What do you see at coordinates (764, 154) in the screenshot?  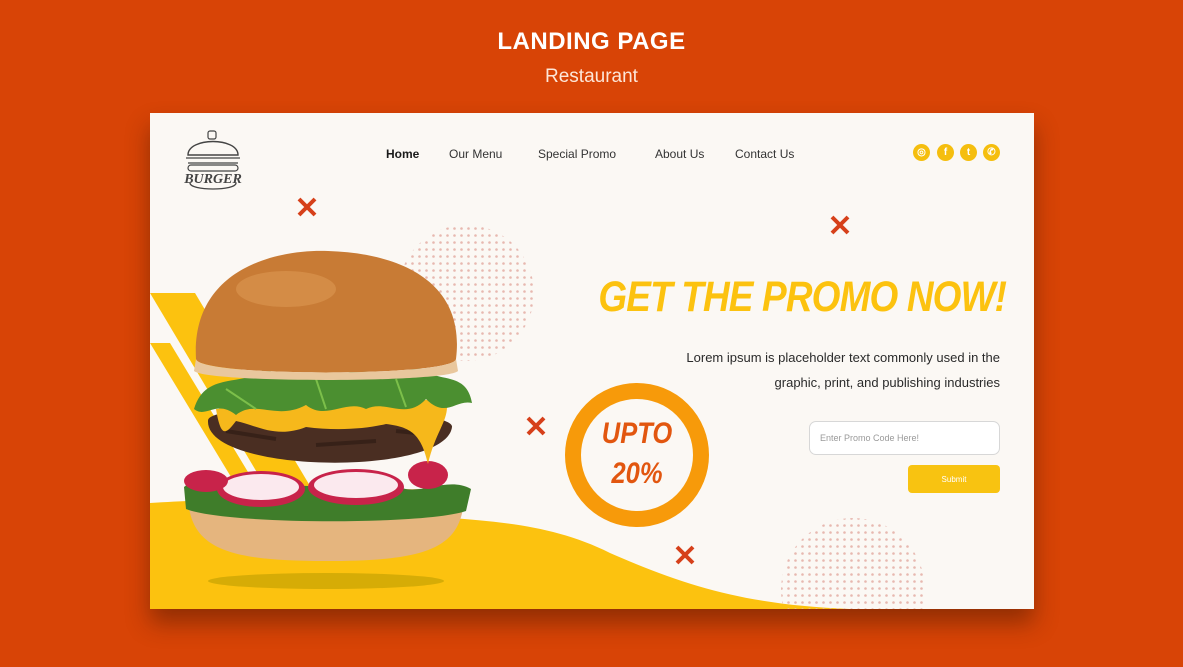 I see `nav-contact-us: Contact Us` at bounding box center [764, 154].